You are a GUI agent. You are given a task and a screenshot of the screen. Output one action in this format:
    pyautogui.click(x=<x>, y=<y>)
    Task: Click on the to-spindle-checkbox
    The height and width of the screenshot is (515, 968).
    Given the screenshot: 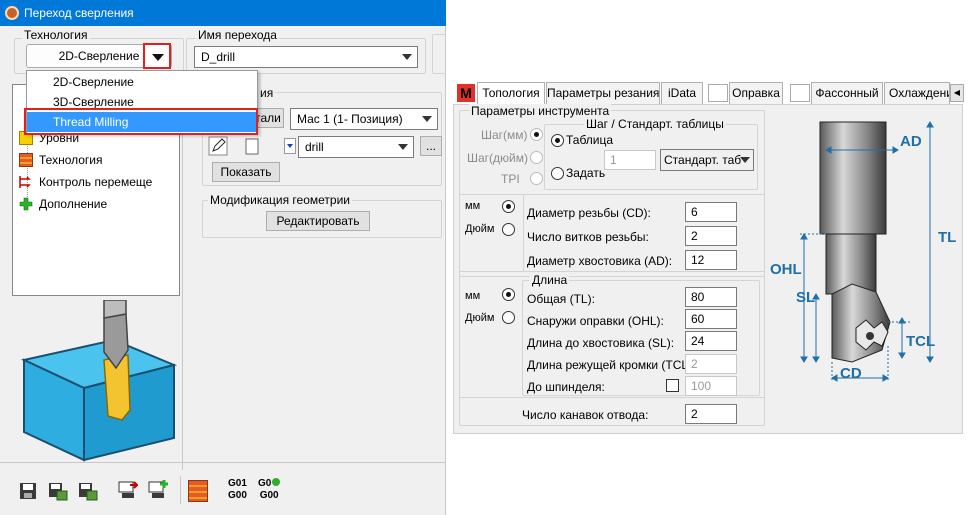 What is the action you would take?
    pyautogui.click(x=672, y=385)
    